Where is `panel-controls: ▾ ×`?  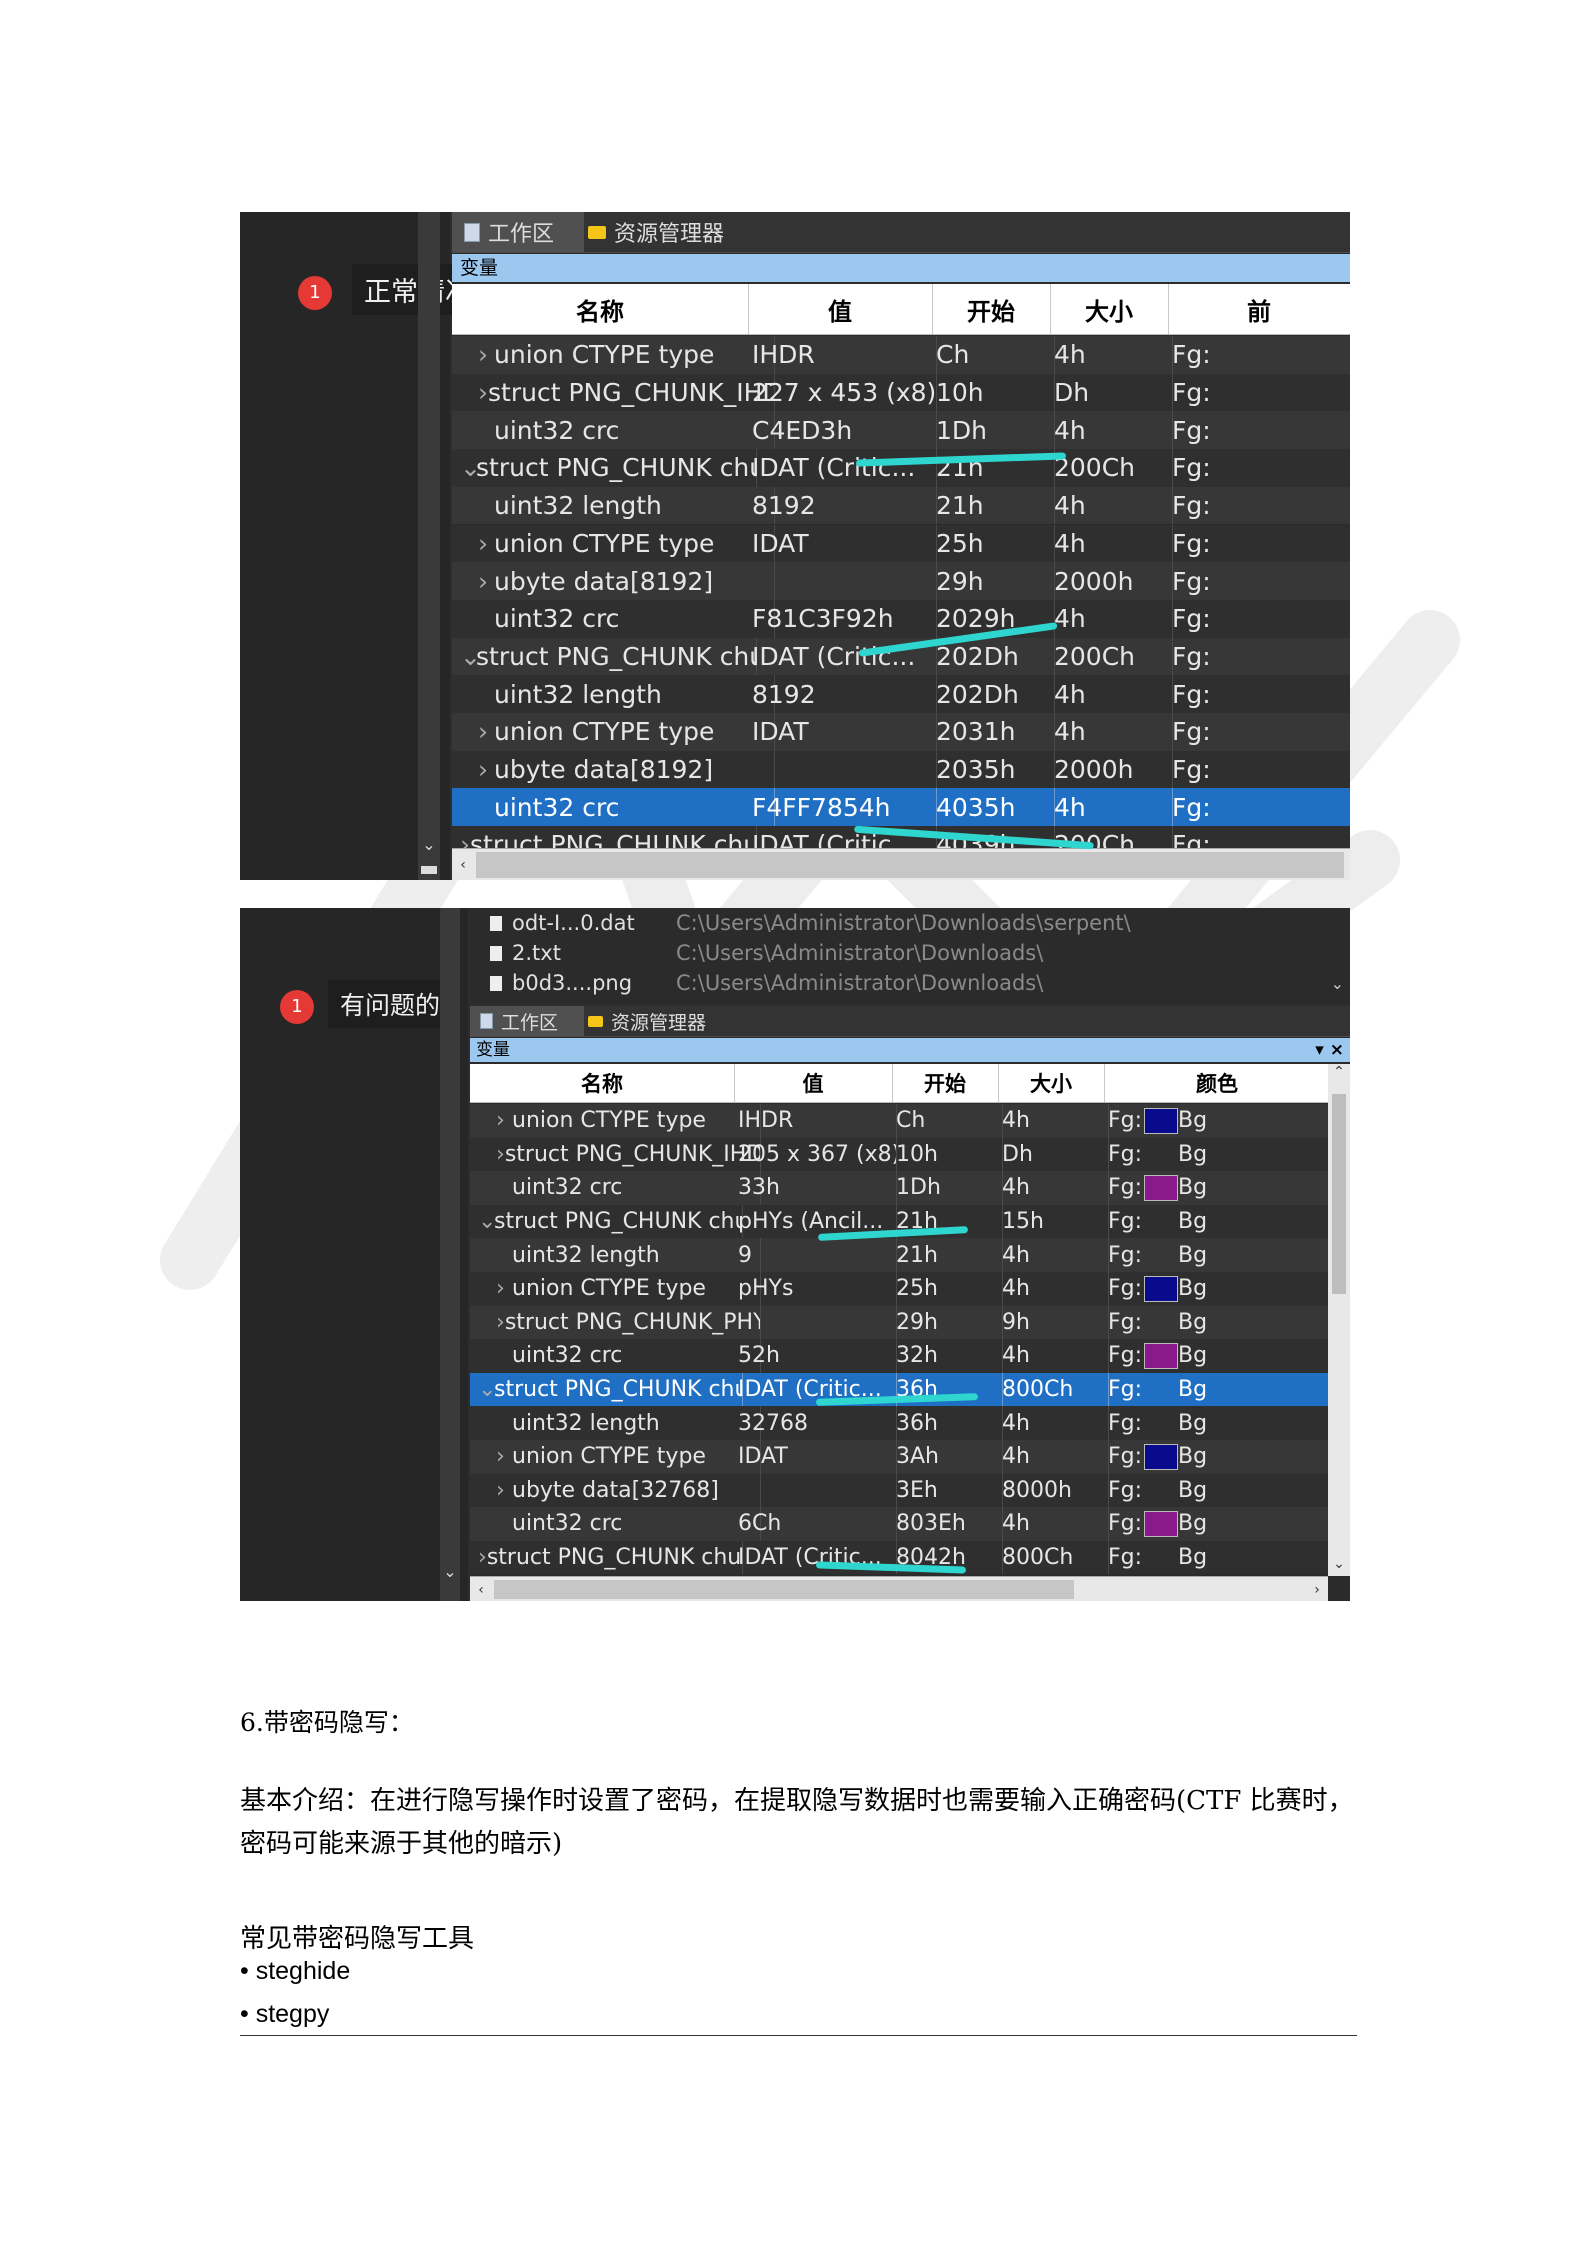 panel-controls: ▾ × is located at coordinates (1329, 1050).